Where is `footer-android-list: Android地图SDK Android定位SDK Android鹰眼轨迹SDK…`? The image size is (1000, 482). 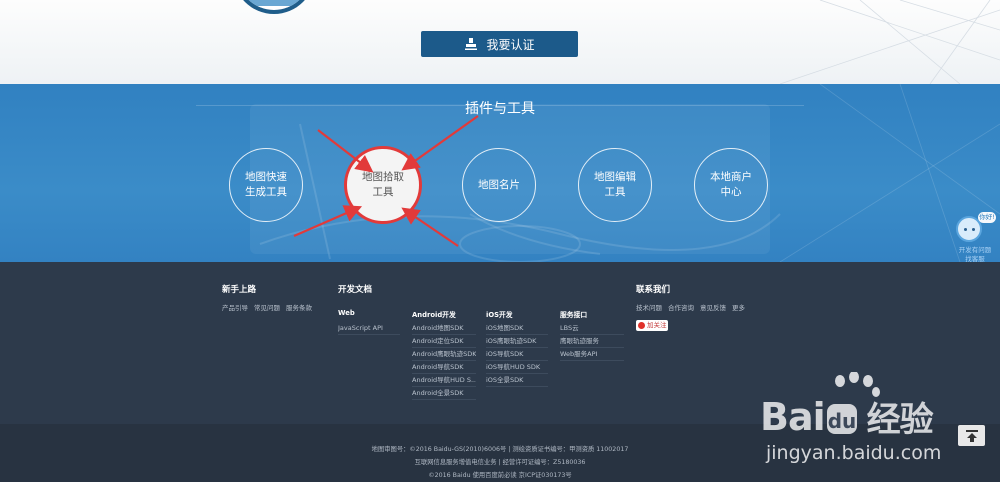
footer-android-list: Android地图SDK Android定位SDK Android鹰眼轨迹SDK… is located at coordinates (444, 361).